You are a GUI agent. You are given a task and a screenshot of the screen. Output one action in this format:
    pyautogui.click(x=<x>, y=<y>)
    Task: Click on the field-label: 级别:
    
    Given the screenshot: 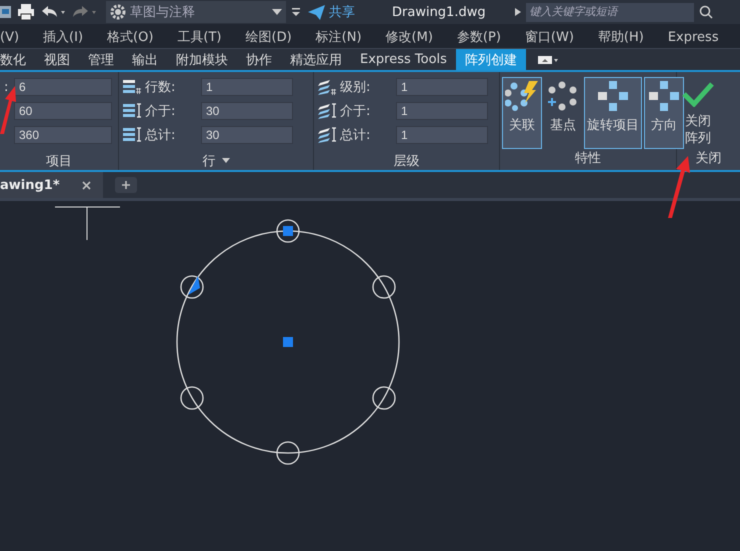 What is the action you would take?
    pyautogui.click(x=356, y=87)
    